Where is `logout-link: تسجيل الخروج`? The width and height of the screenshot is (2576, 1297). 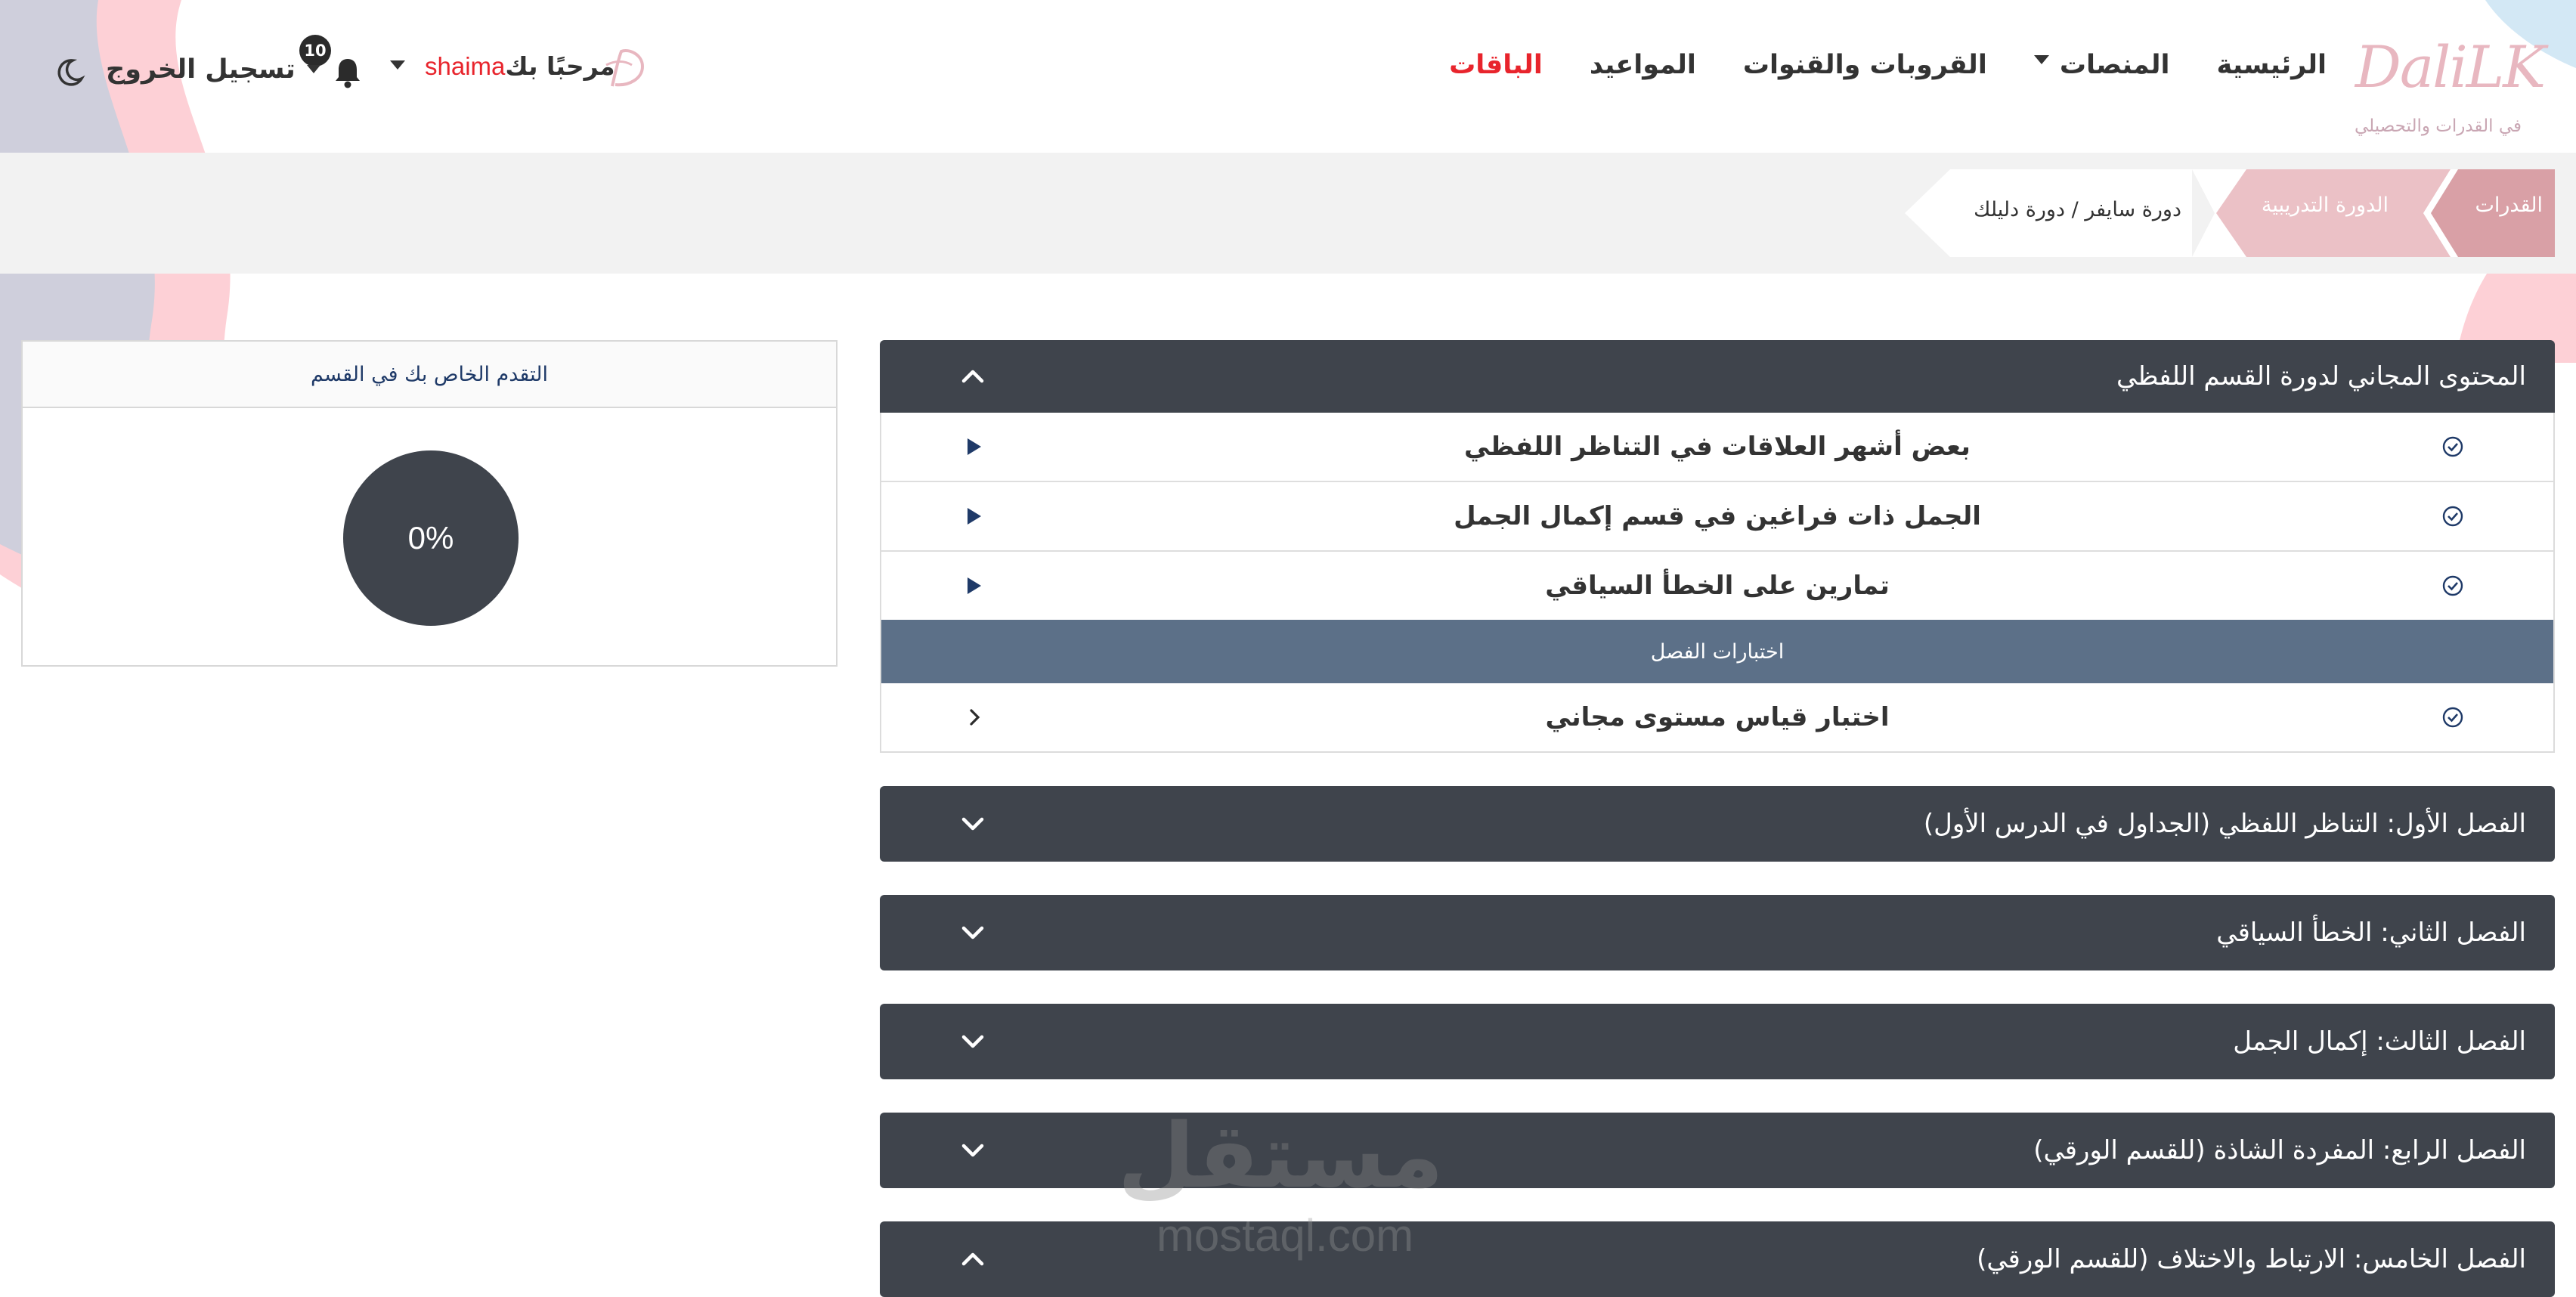
logout-link: تسجيل الخروج is located at coordinates (201, 69).